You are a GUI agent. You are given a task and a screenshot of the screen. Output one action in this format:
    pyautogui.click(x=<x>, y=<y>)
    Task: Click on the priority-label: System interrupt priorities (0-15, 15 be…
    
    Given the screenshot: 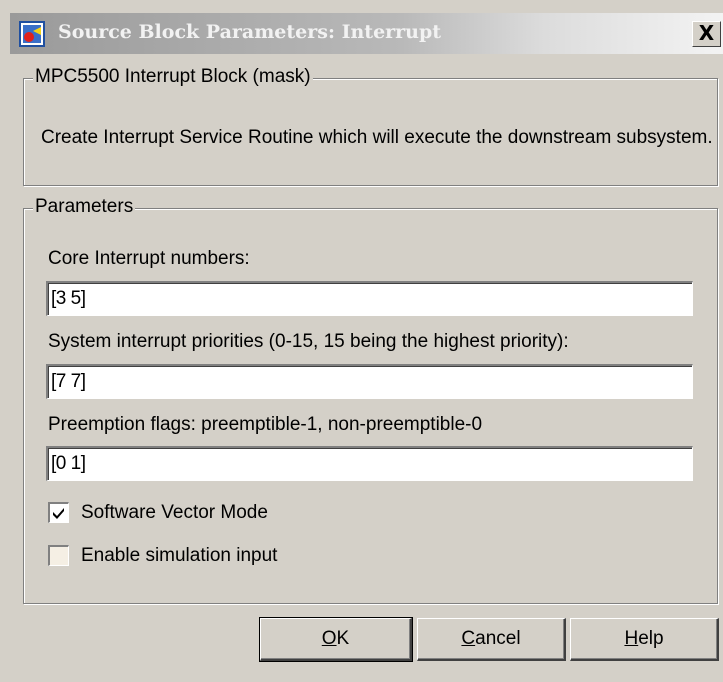 What is the action you would take?
    pyautogui.click(x=308, y=341)
    